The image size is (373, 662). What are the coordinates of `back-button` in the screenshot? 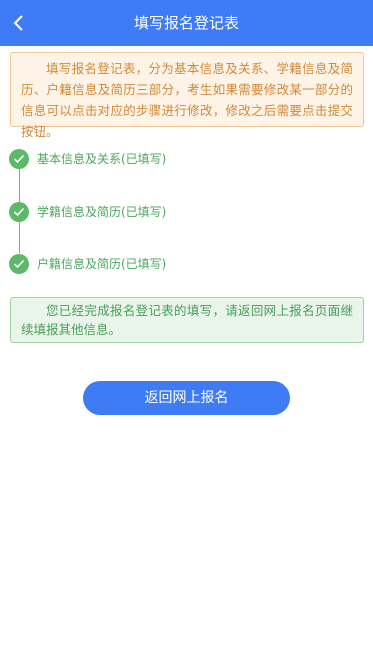 It's located at (20, 23).